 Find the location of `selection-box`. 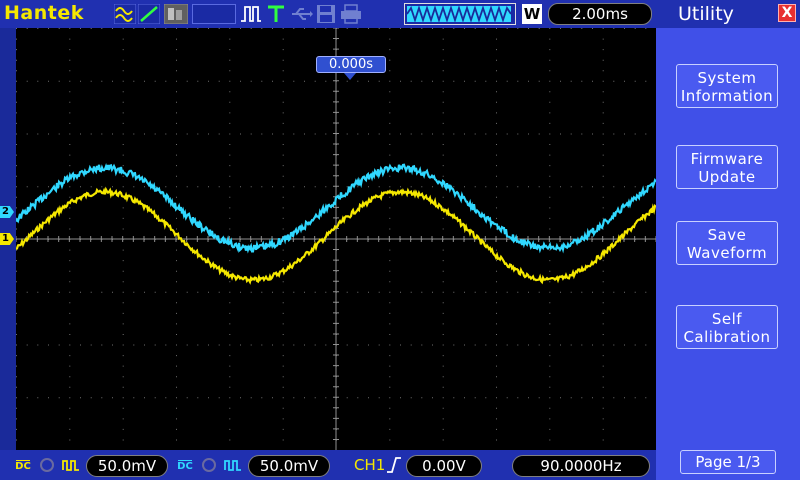

selection-box is located at coordinates (214, 14).